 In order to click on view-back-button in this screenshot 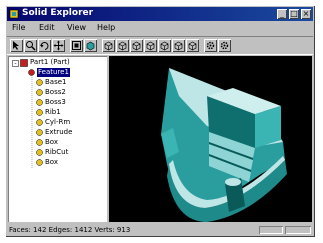, I will do `click(164, 45)`.